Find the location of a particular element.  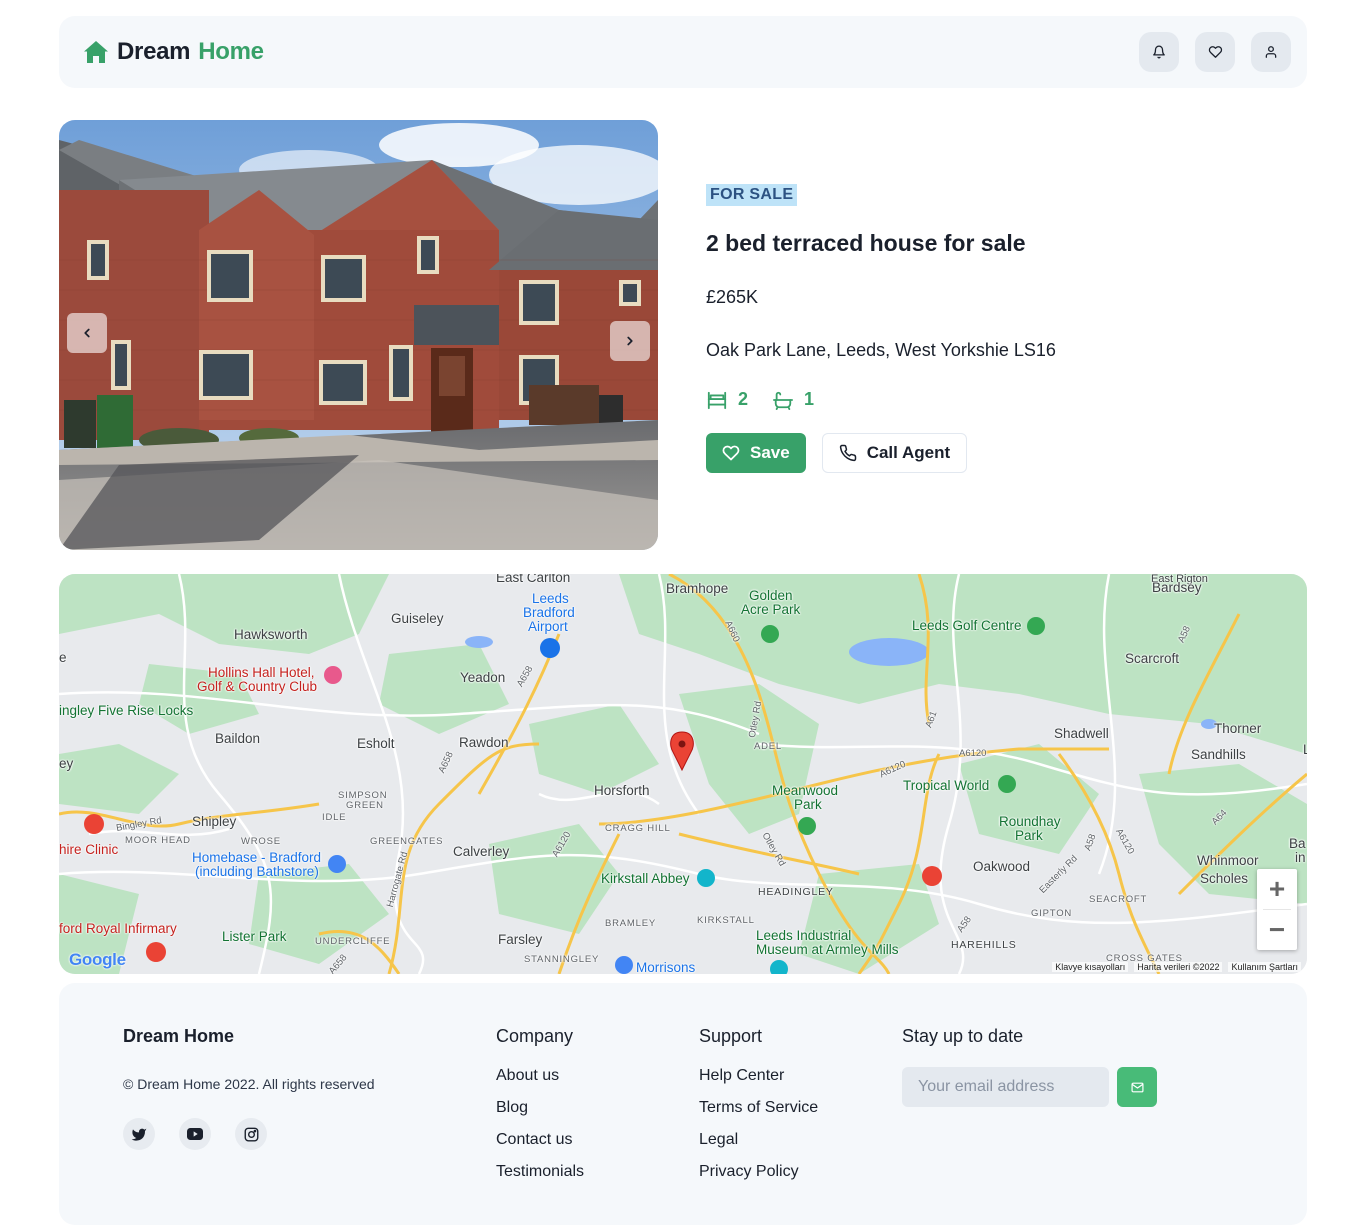

twitter-icon is located at coordinates (139, 1134).